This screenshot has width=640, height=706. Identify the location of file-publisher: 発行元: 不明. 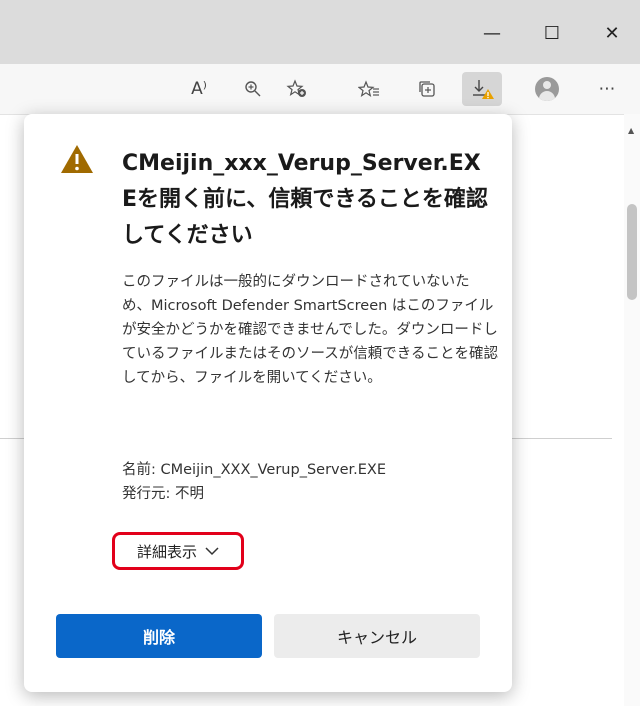
(163, 494).